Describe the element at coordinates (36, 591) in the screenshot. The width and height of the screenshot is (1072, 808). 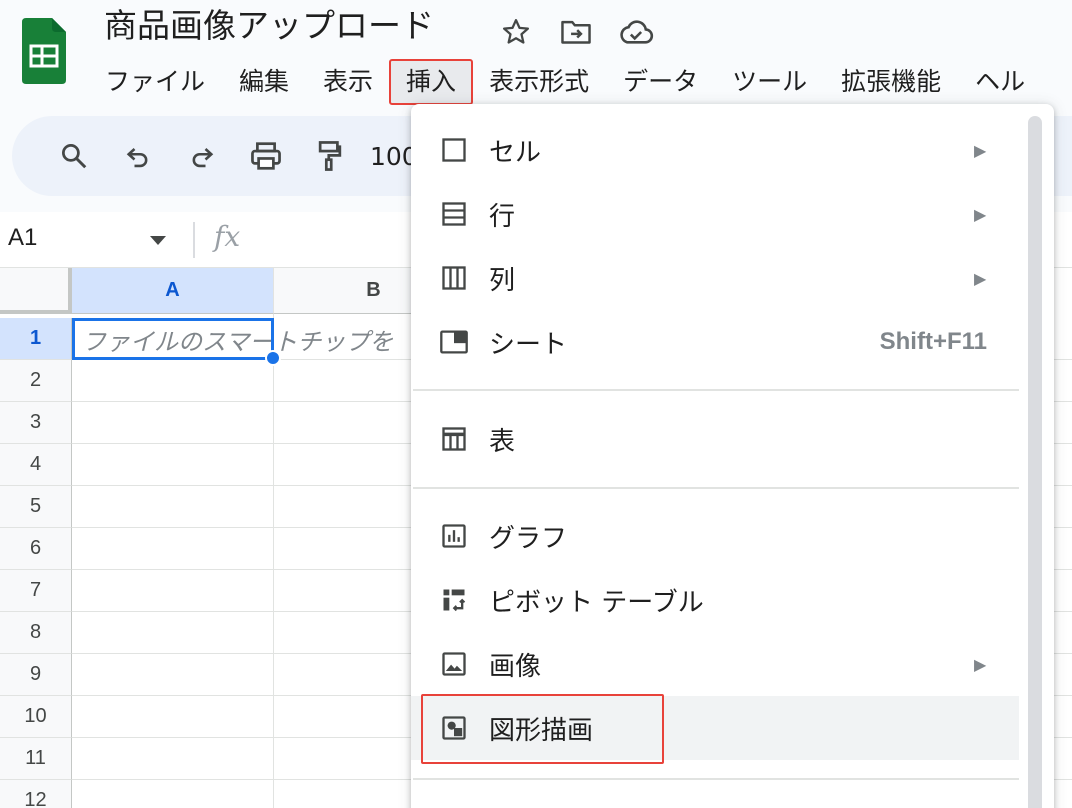
I see `row-header-7: 7` at that location.